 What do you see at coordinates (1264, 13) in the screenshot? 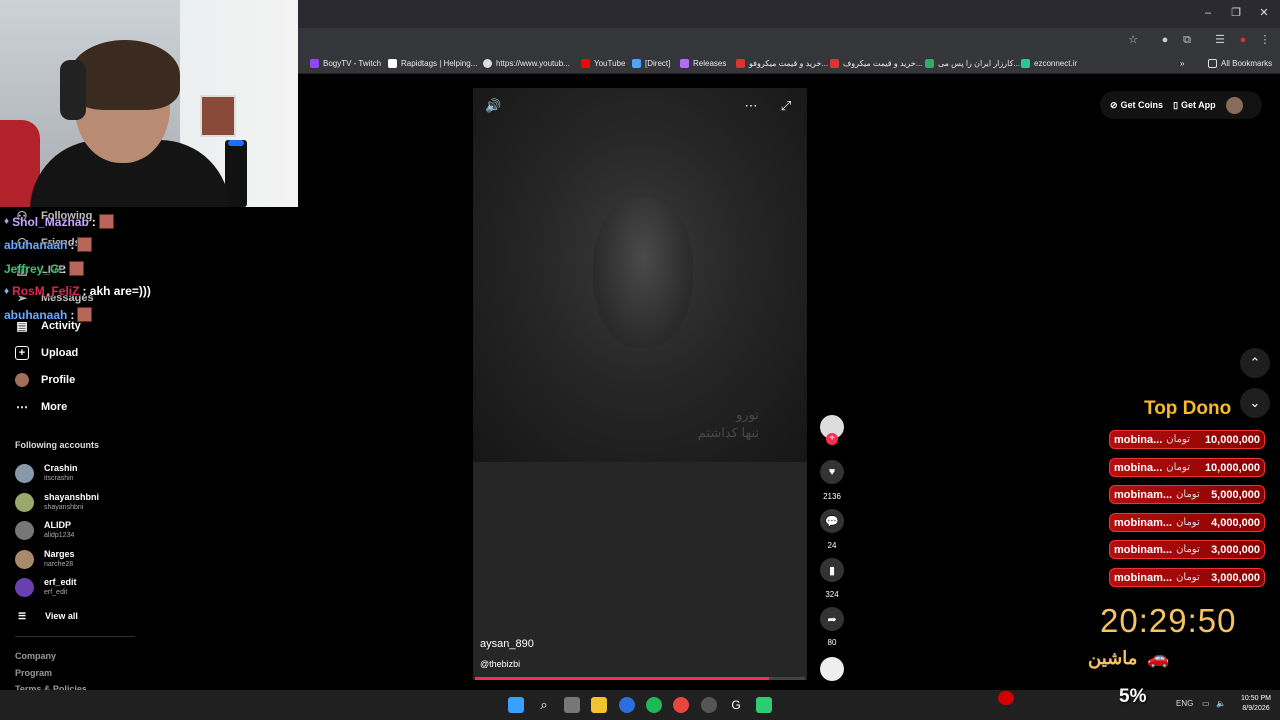
I see `close-icon: ✕` at bounding box center [1264, 13].